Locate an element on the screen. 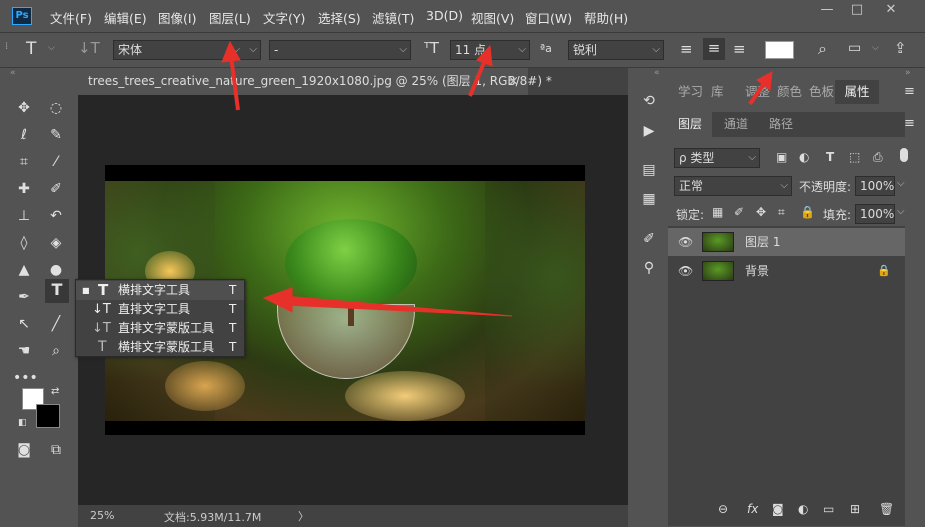 Image resolution: width=925 pixels, height=527 pixels. menu-select: 选择(S) is located at coordinates (339, 17).